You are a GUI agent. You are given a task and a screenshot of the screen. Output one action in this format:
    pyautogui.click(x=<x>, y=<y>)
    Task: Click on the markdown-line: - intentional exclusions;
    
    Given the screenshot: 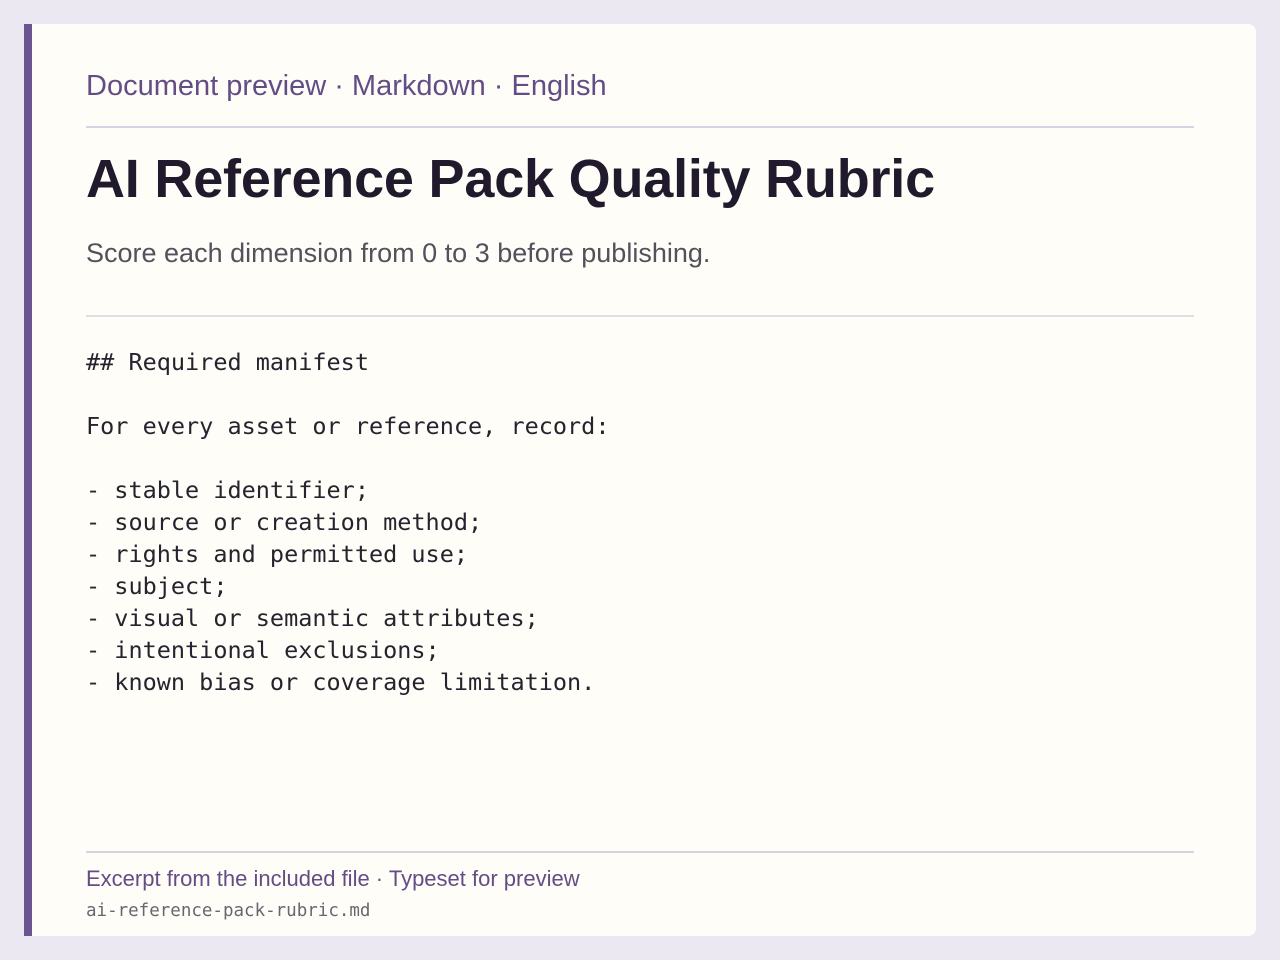 What is the action you would take?
    pyautogui.click(x=263, y=650)
    